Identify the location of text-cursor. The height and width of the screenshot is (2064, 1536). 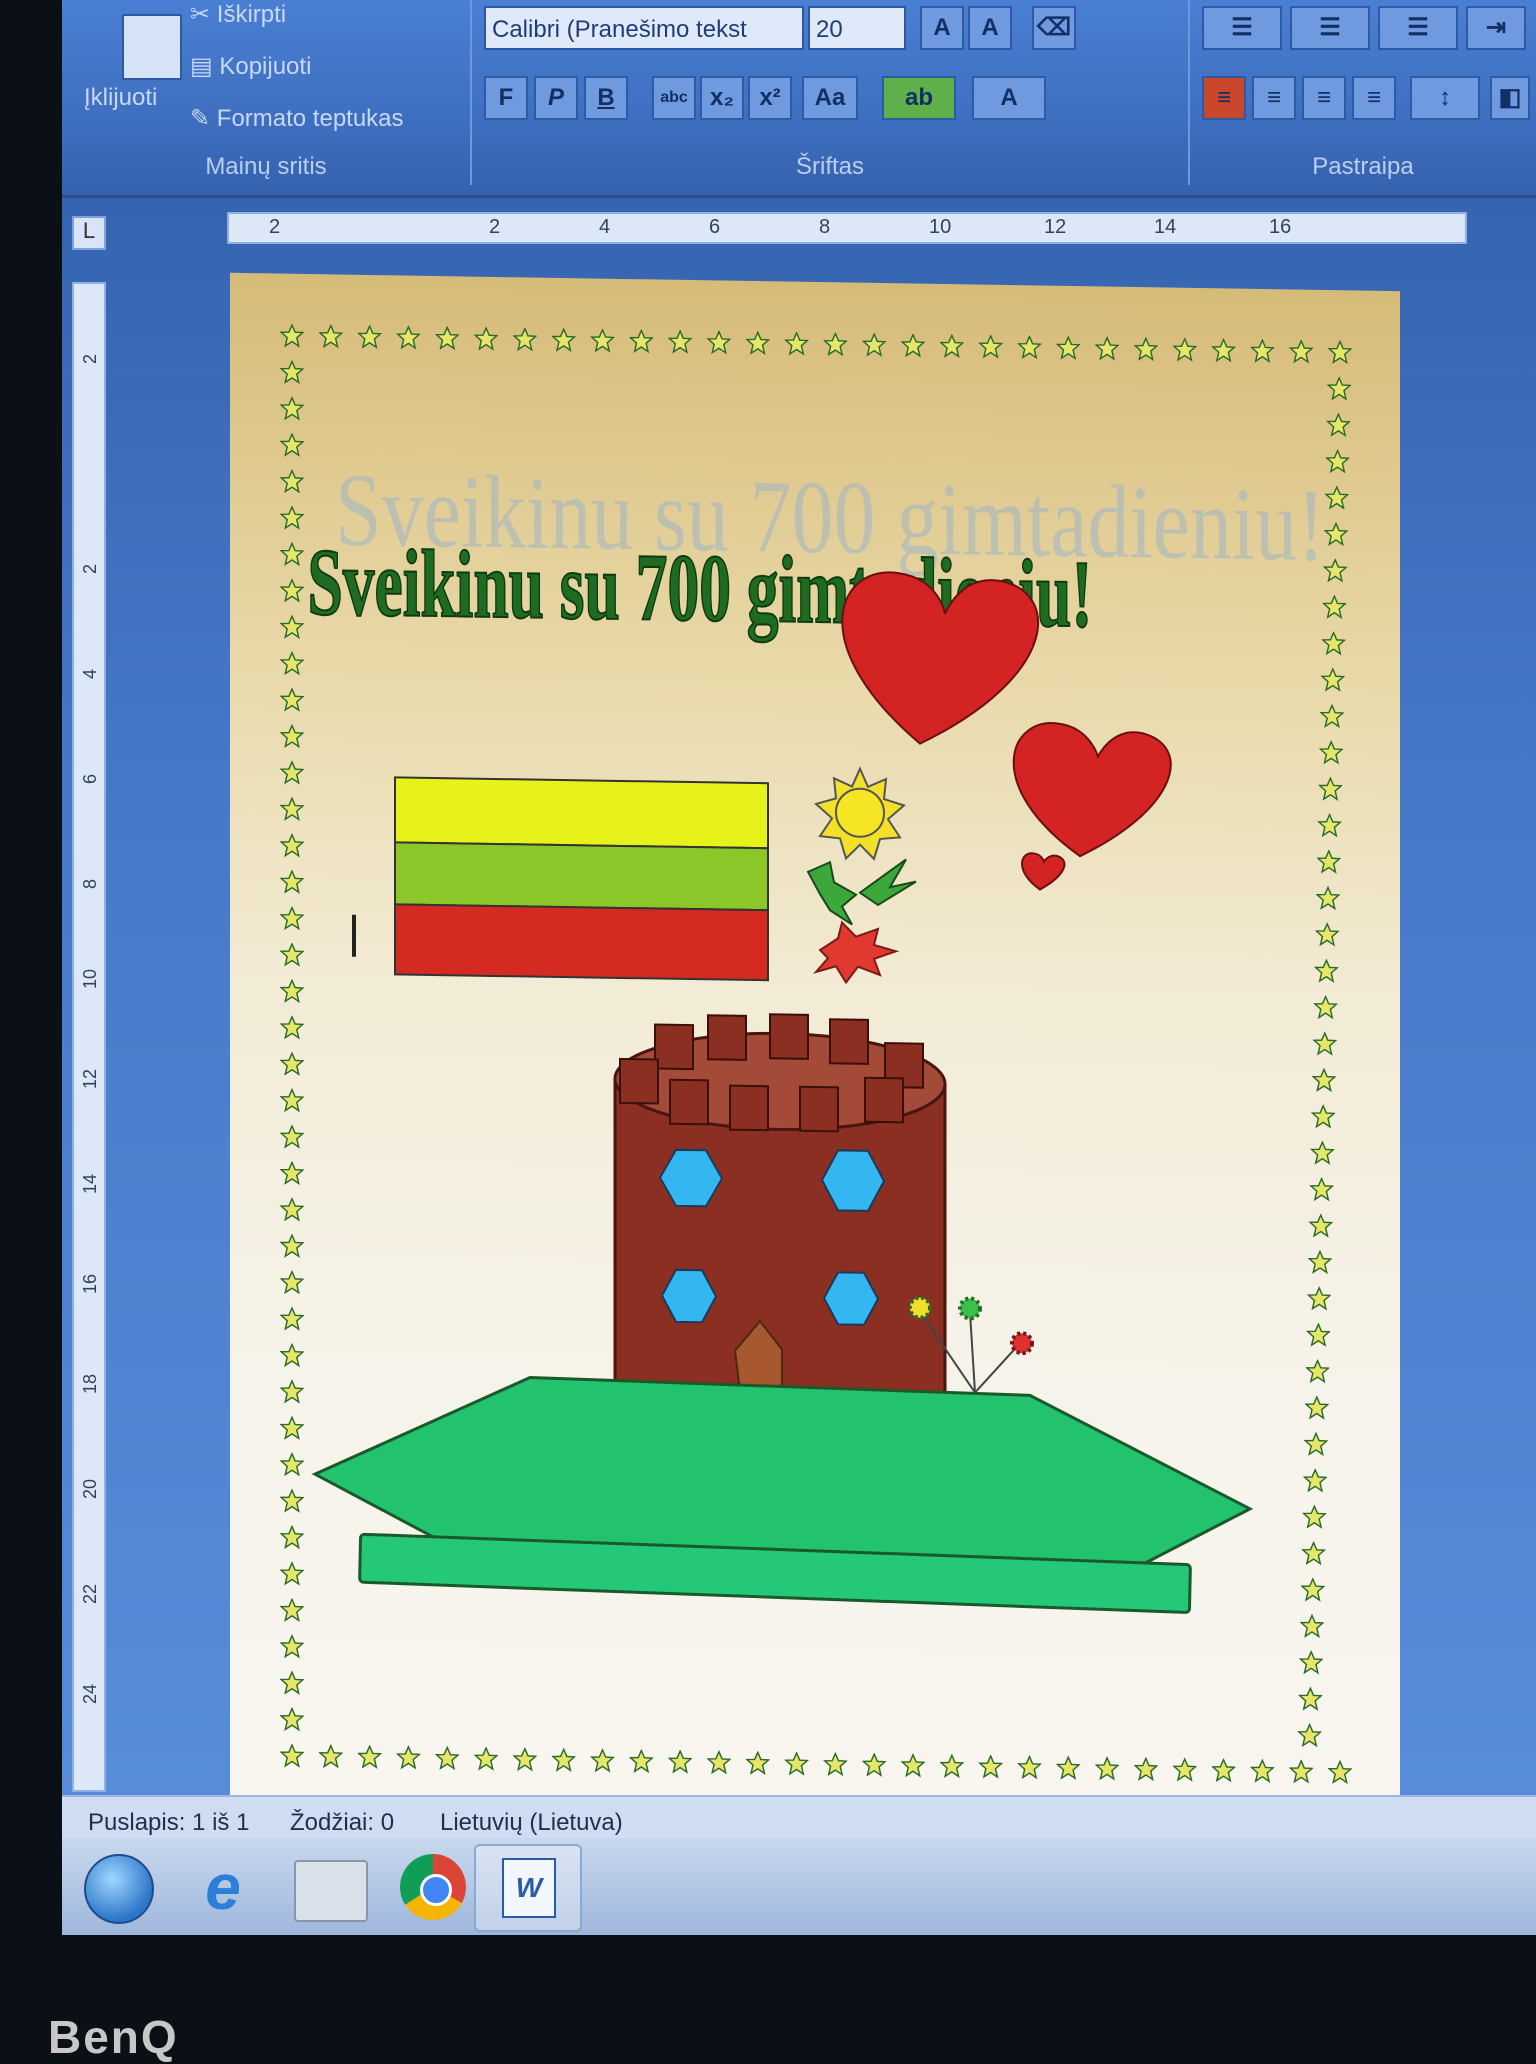
(354, 935).